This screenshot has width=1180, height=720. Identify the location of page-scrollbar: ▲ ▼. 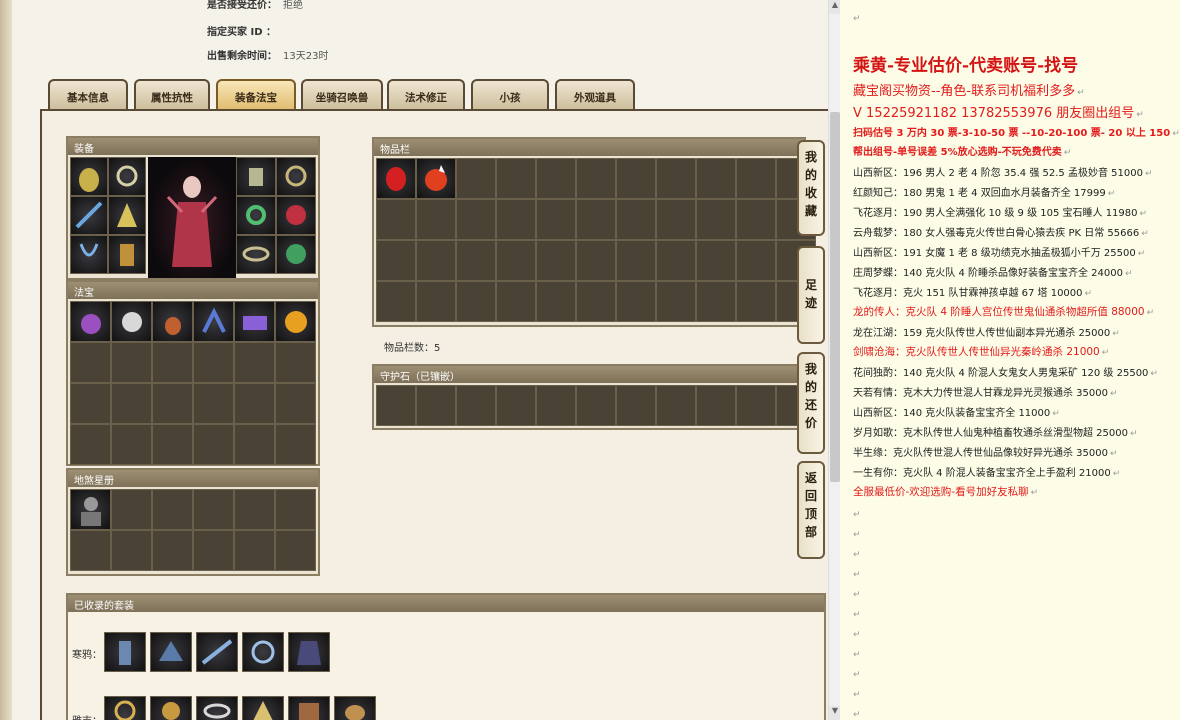
(834, 360).